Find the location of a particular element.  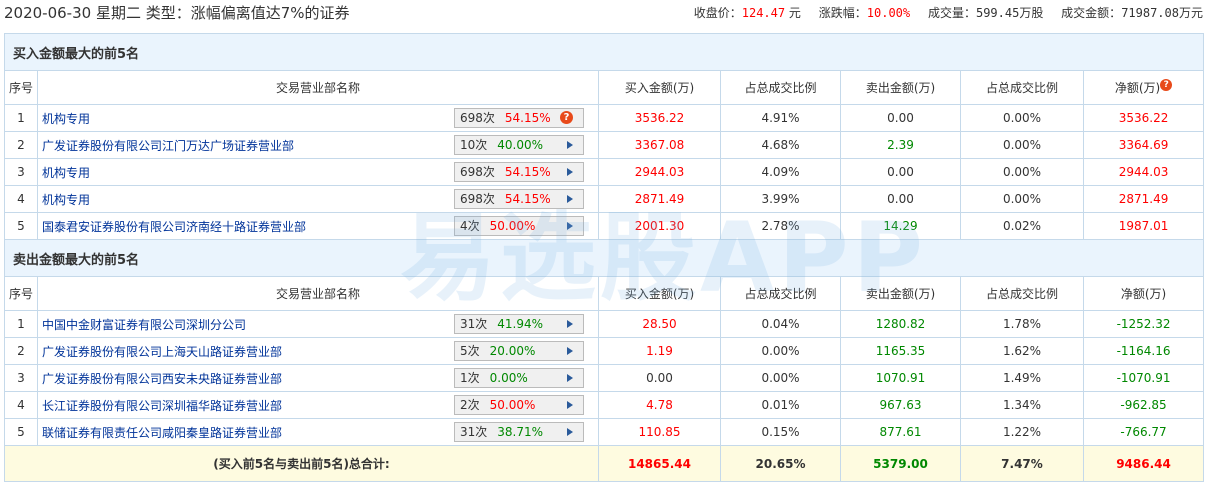

buy-section-title: 买入金额最大的前5名 is located at coordinates (604, 52).